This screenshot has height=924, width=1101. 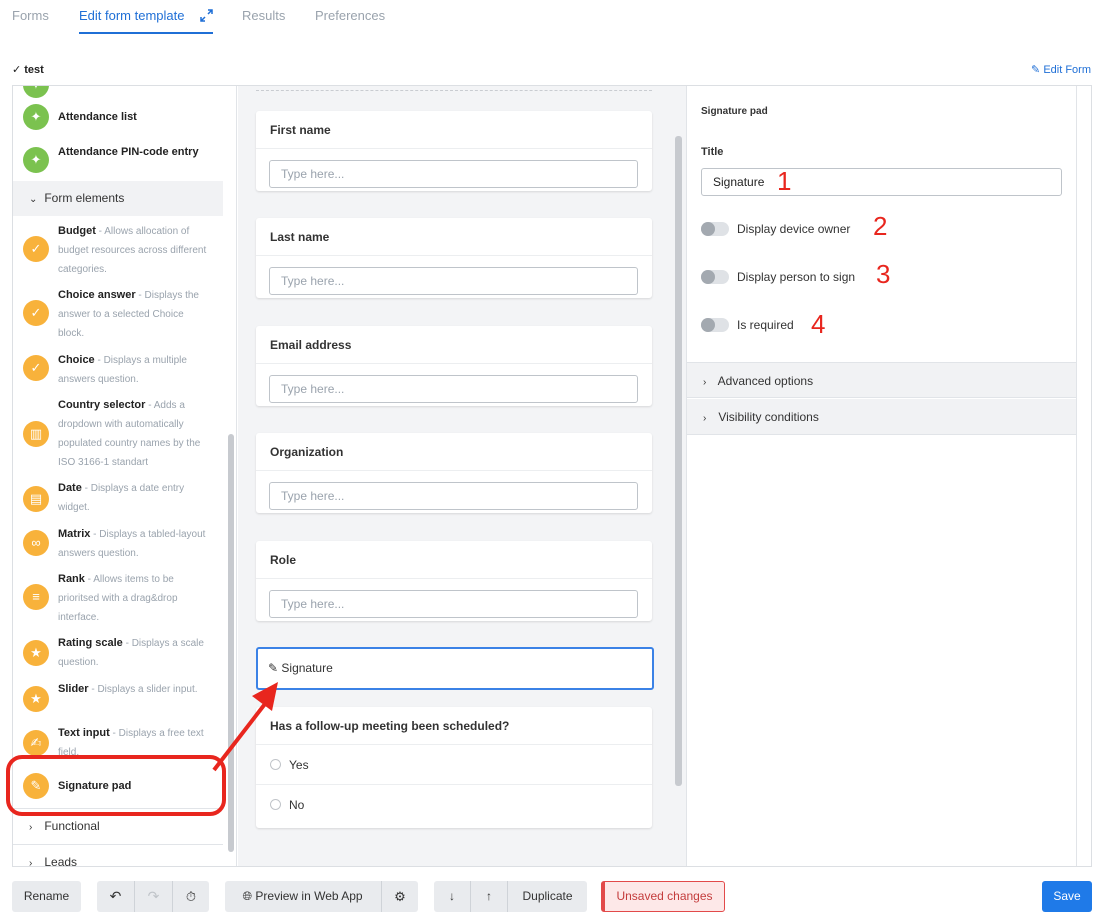 I want to click on element-title: Date, so click(x=70, y=488).